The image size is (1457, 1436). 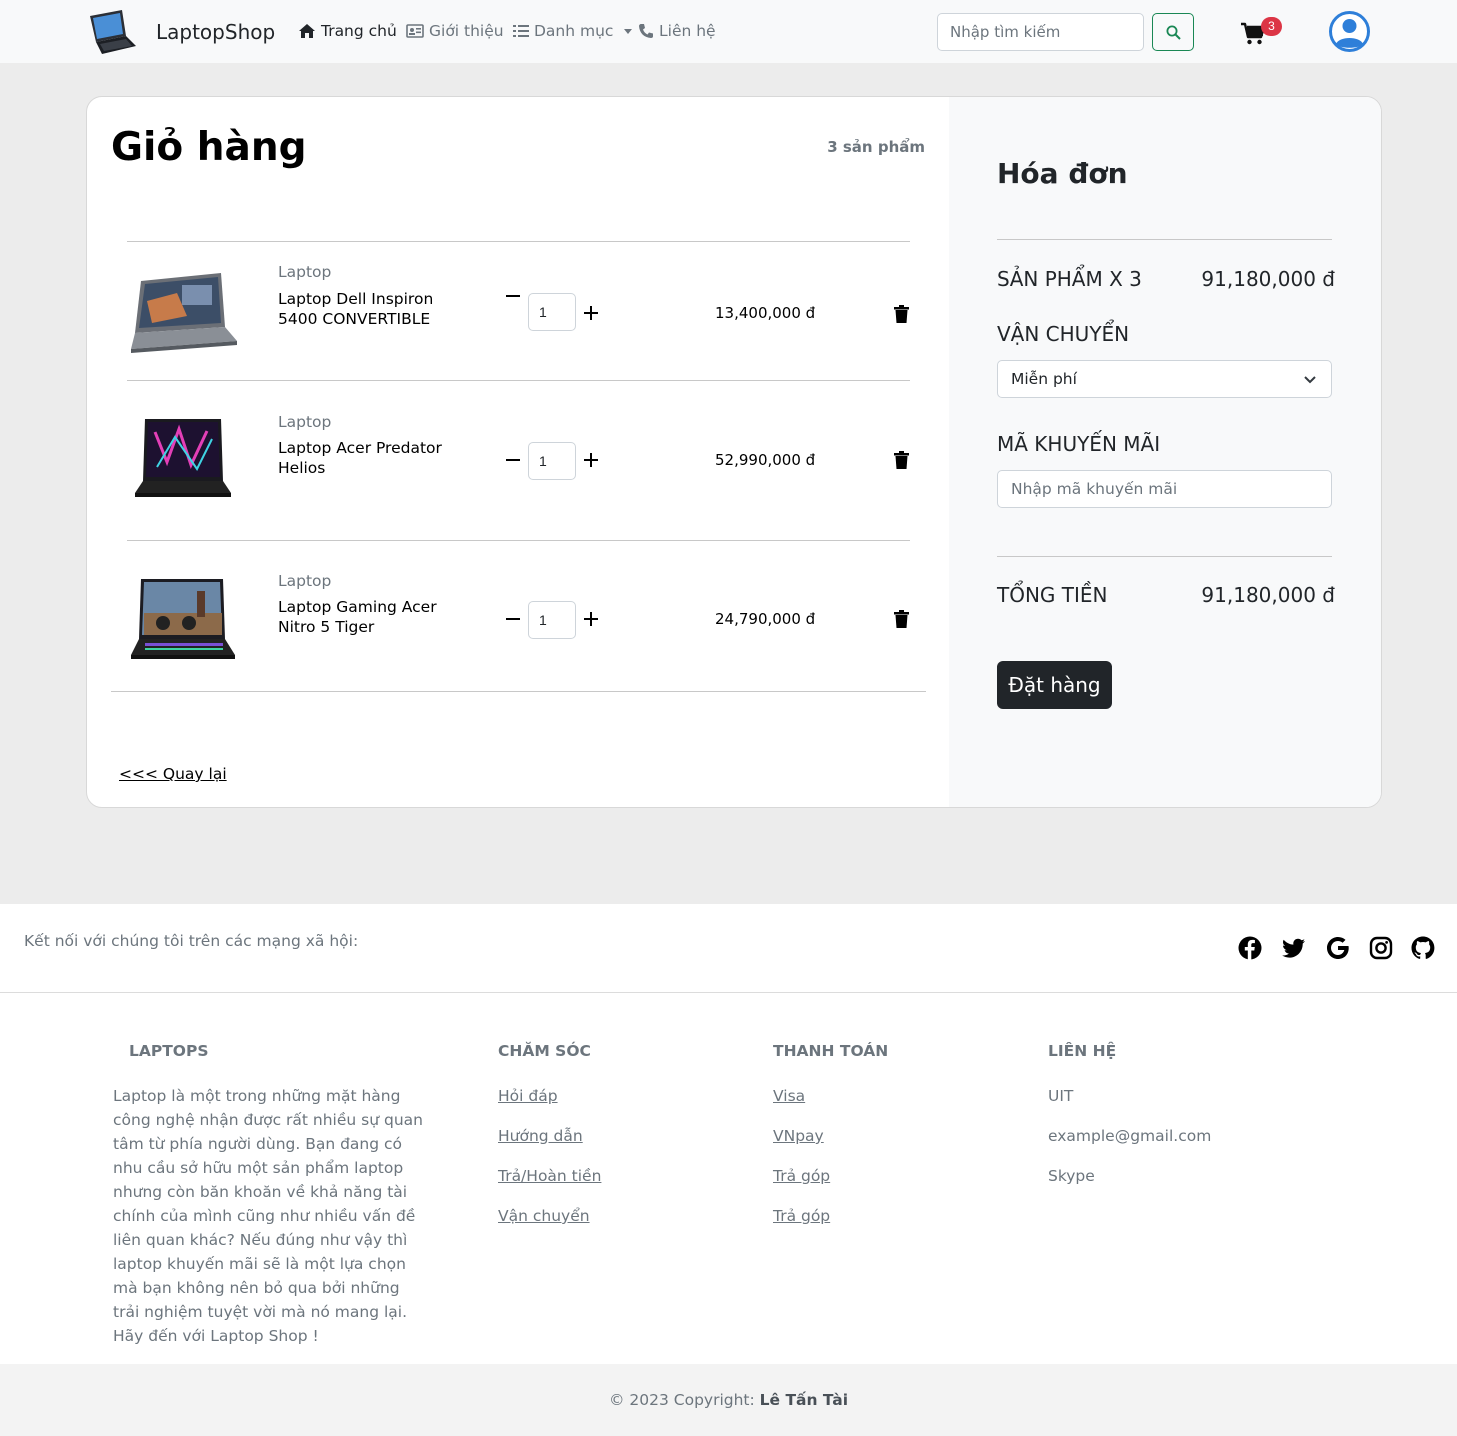 I want to click on products-label: SẢN PHẨM X 3, so click(x=1069, y=279).